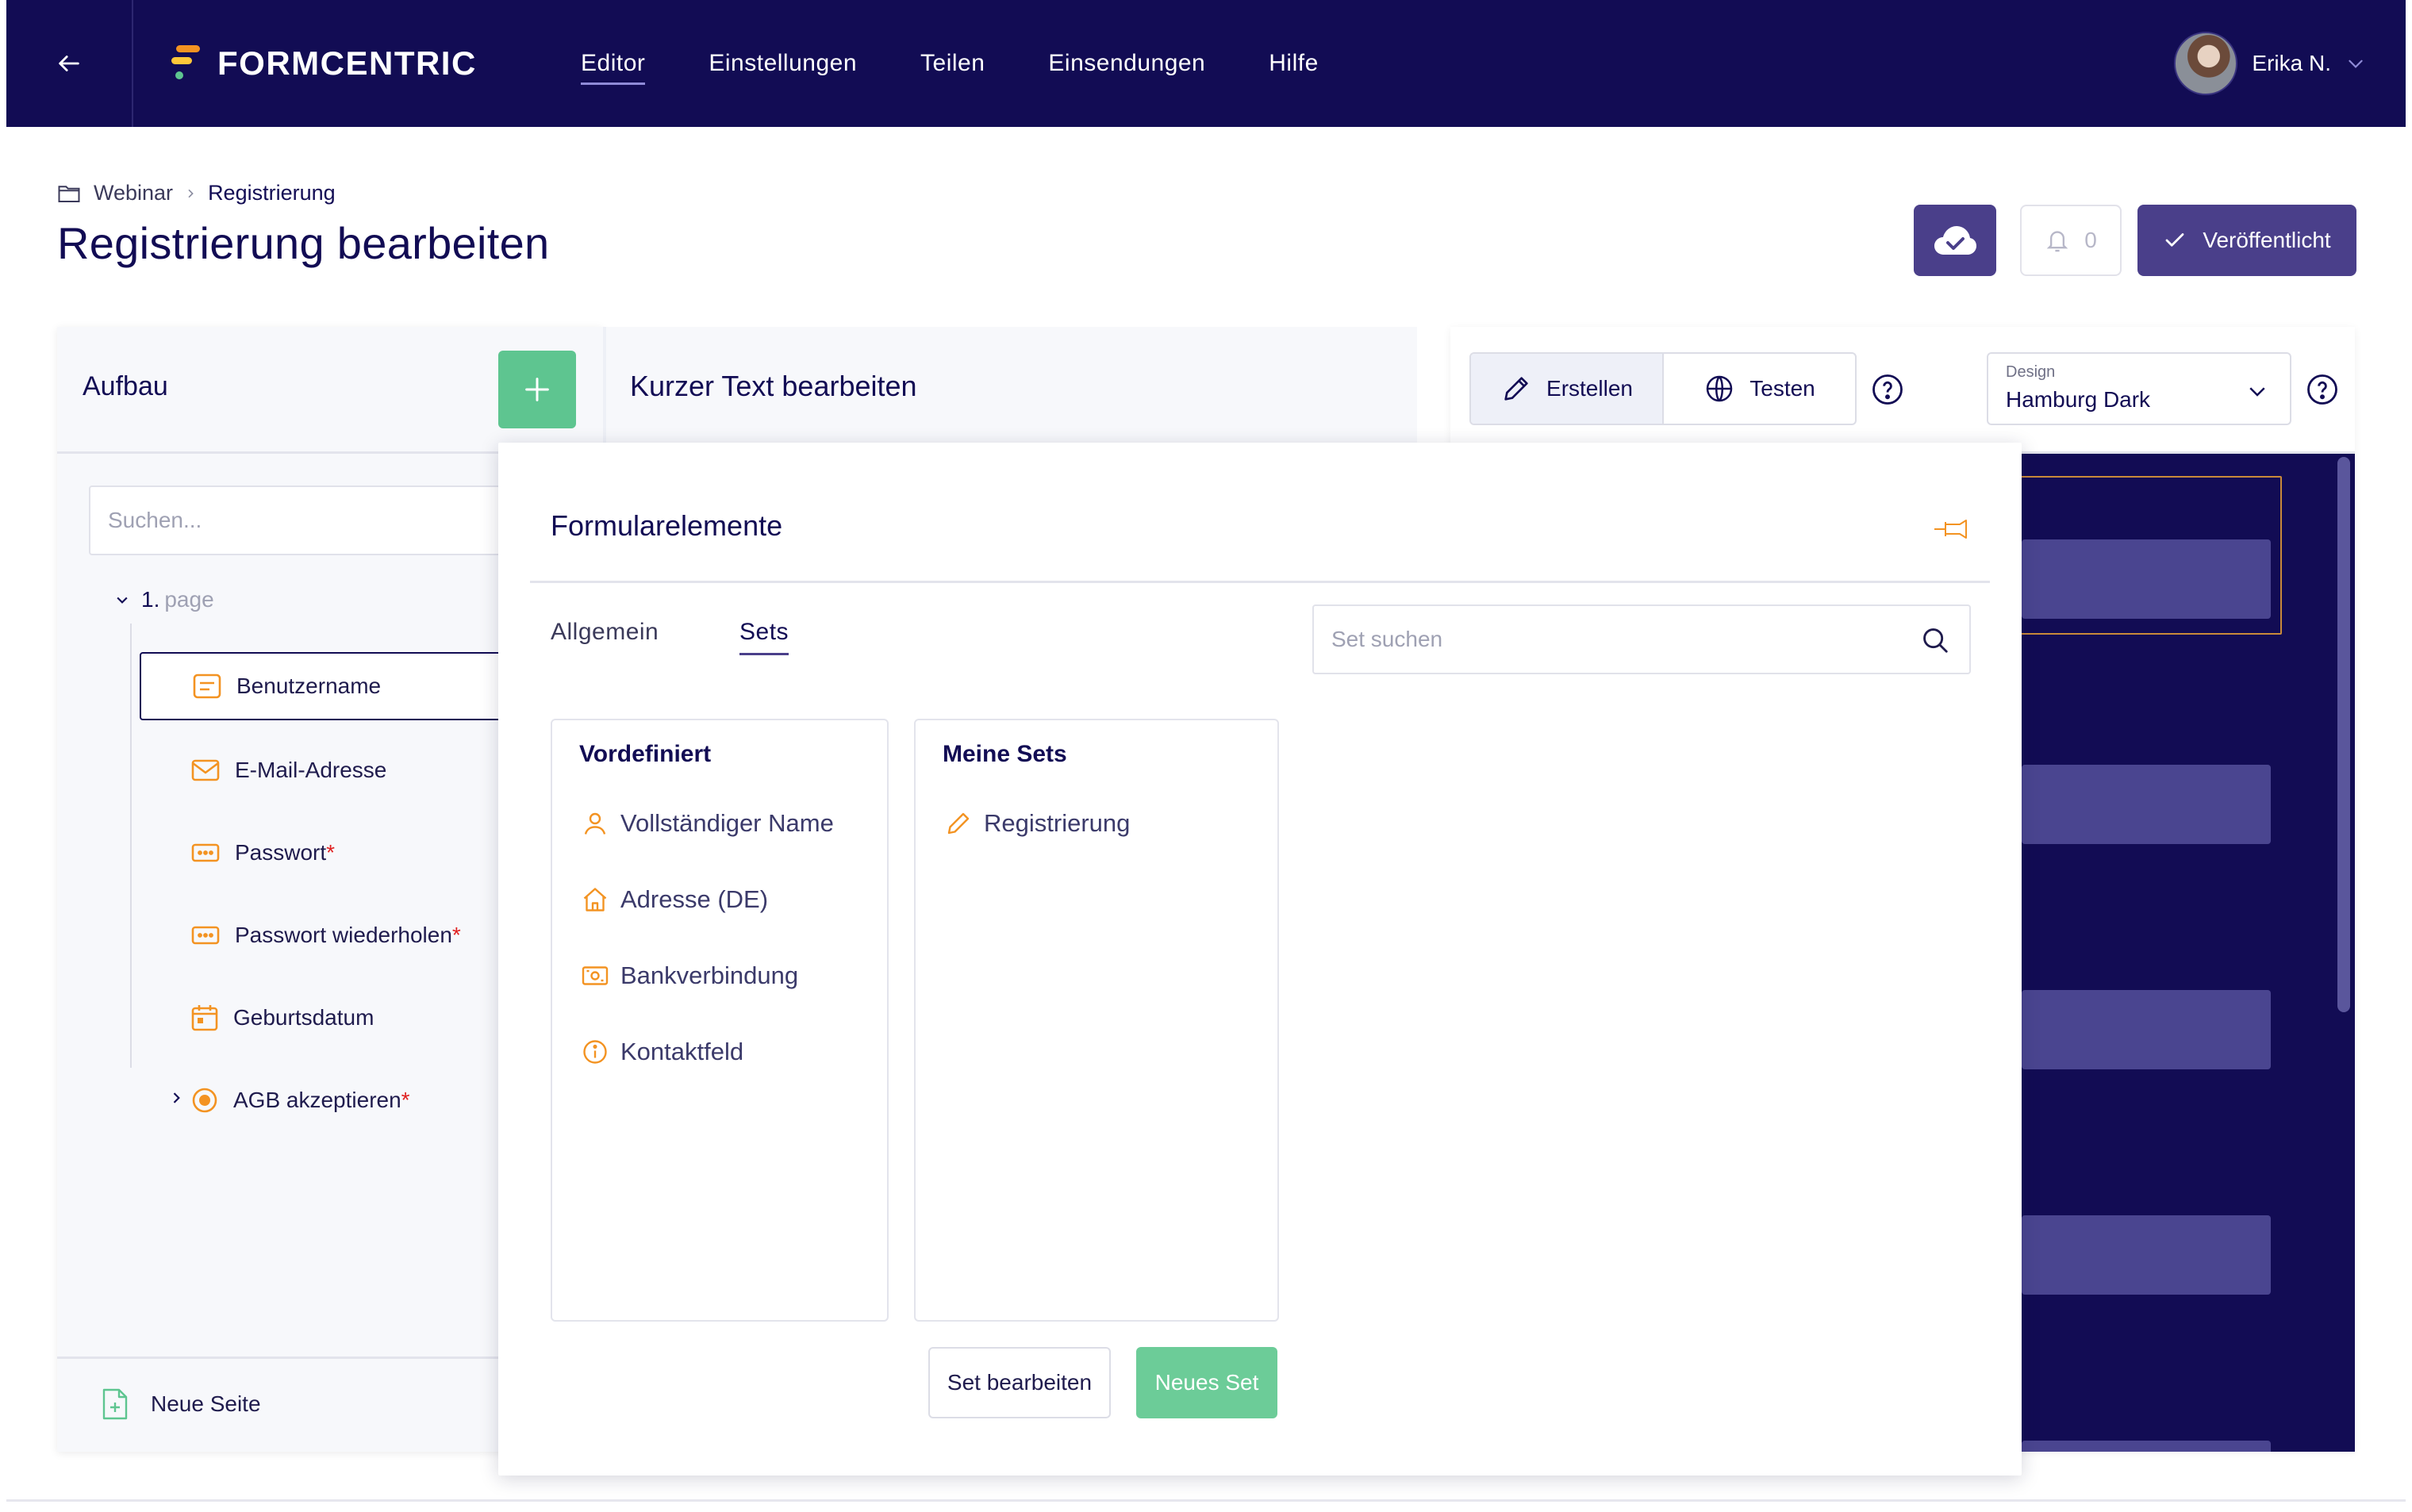 This screenshot has height=1512, width=2412. I want to click on save-cloud-button, so click(1955, 241).